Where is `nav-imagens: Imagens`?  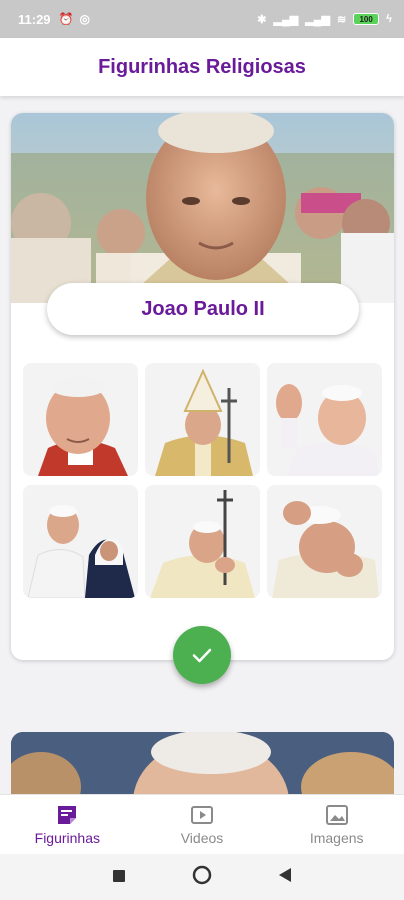 nav-imagens: Imagens is located at coordinates (336, 824).